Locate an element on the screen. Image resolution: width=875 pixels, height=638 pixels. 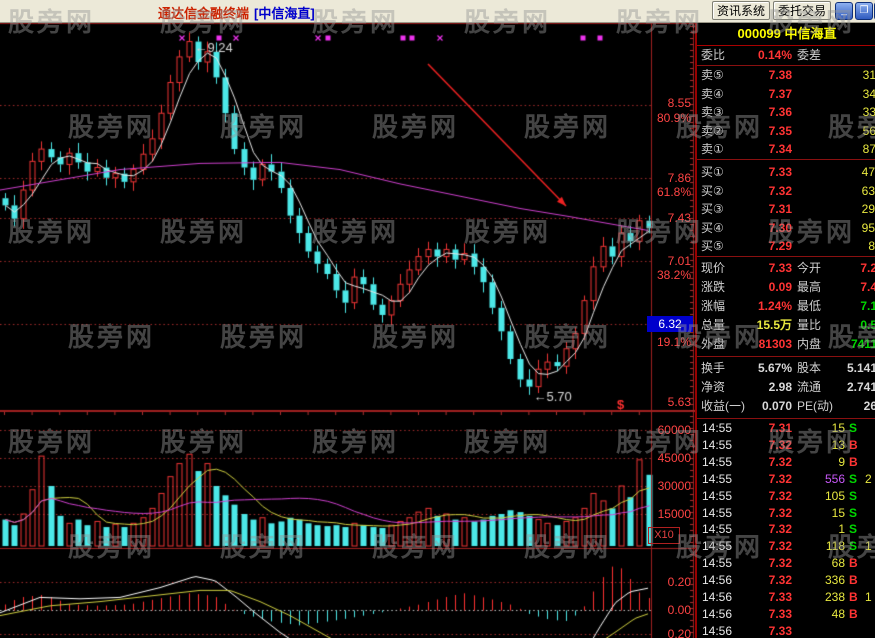
trade-row: 14:55 7.32 118 S 1 is located at coordinates (786, 546).